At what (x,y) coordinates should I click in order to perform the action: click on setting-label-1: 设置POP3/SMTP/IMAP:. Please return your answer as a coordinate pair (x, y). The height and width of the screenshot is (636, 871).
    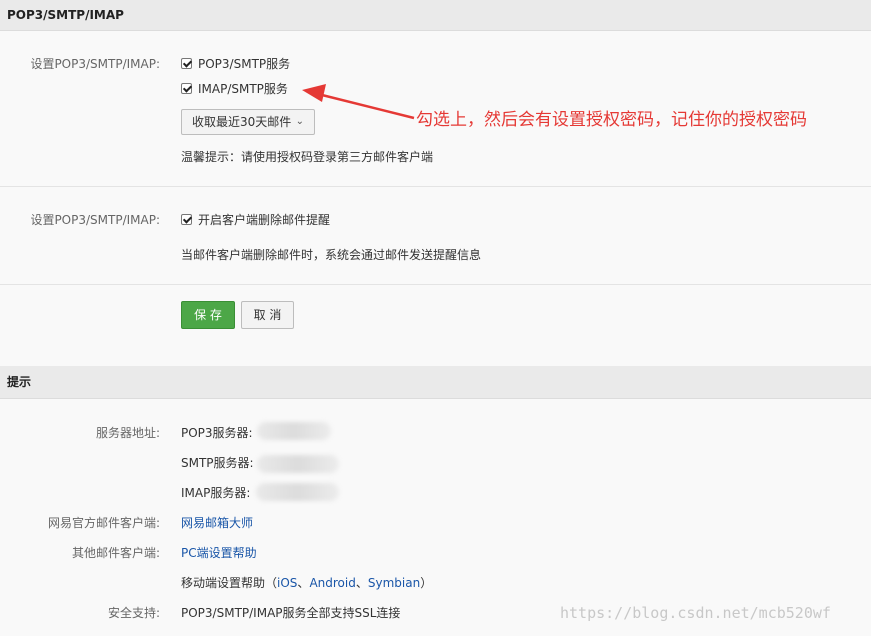
    Looking at the image, I should click on (95, 64).